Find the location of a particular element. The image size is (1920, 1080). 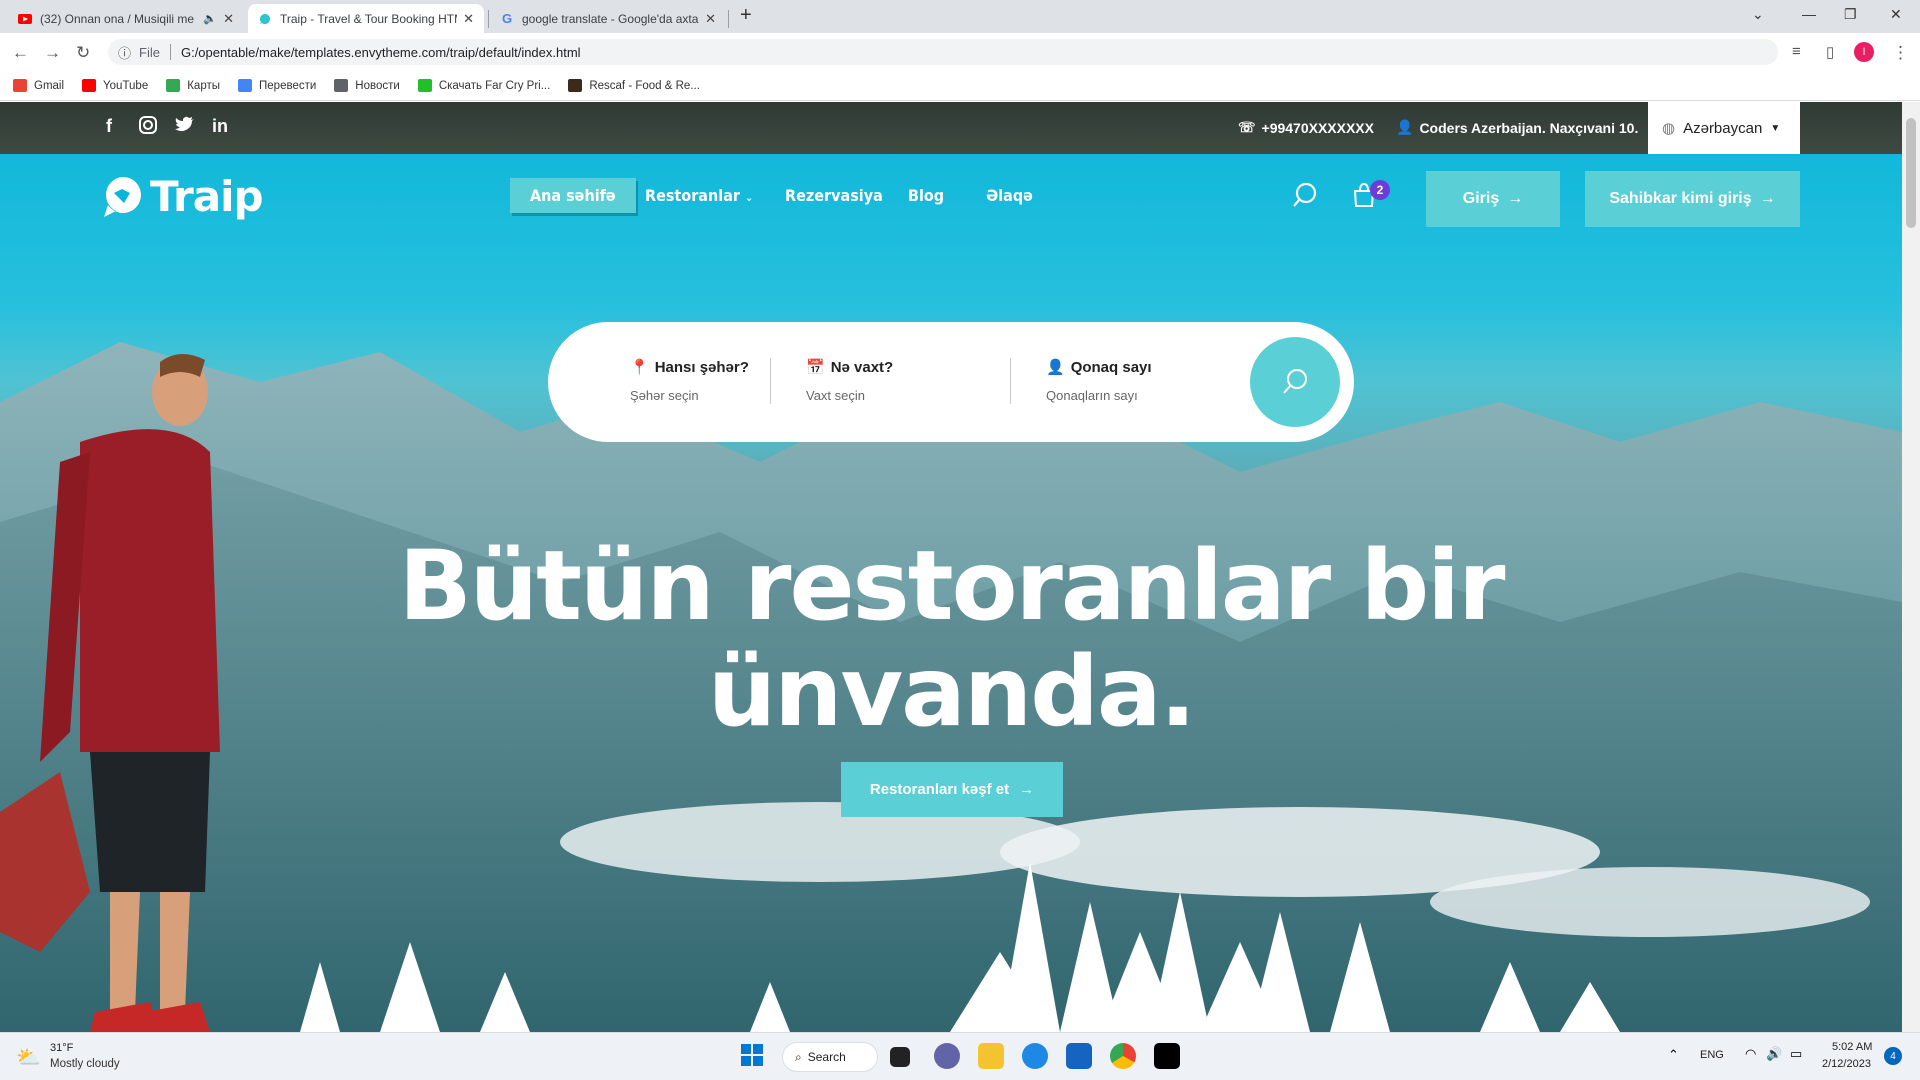

time-title: Nə vaxt? is located at coordinates (862, 367).